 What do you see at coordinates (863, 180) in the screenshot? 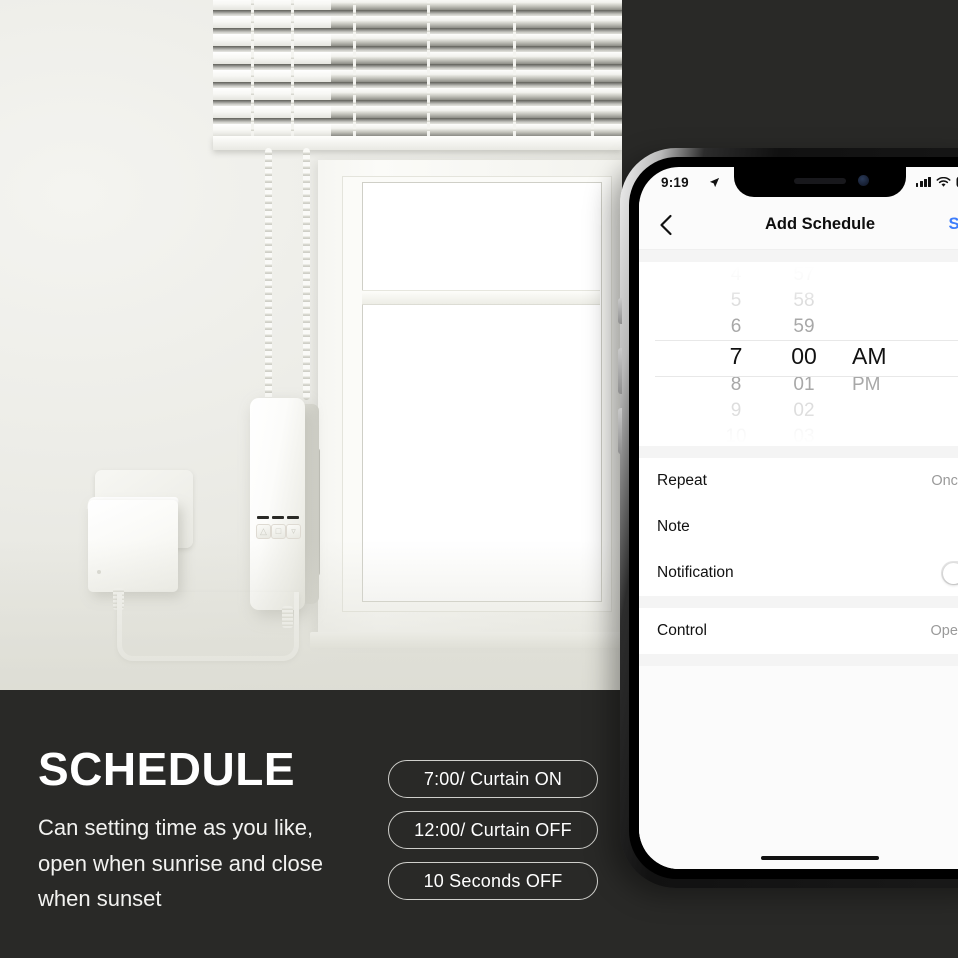
I see `front-camera-icon` at bounding box center [863, 180].